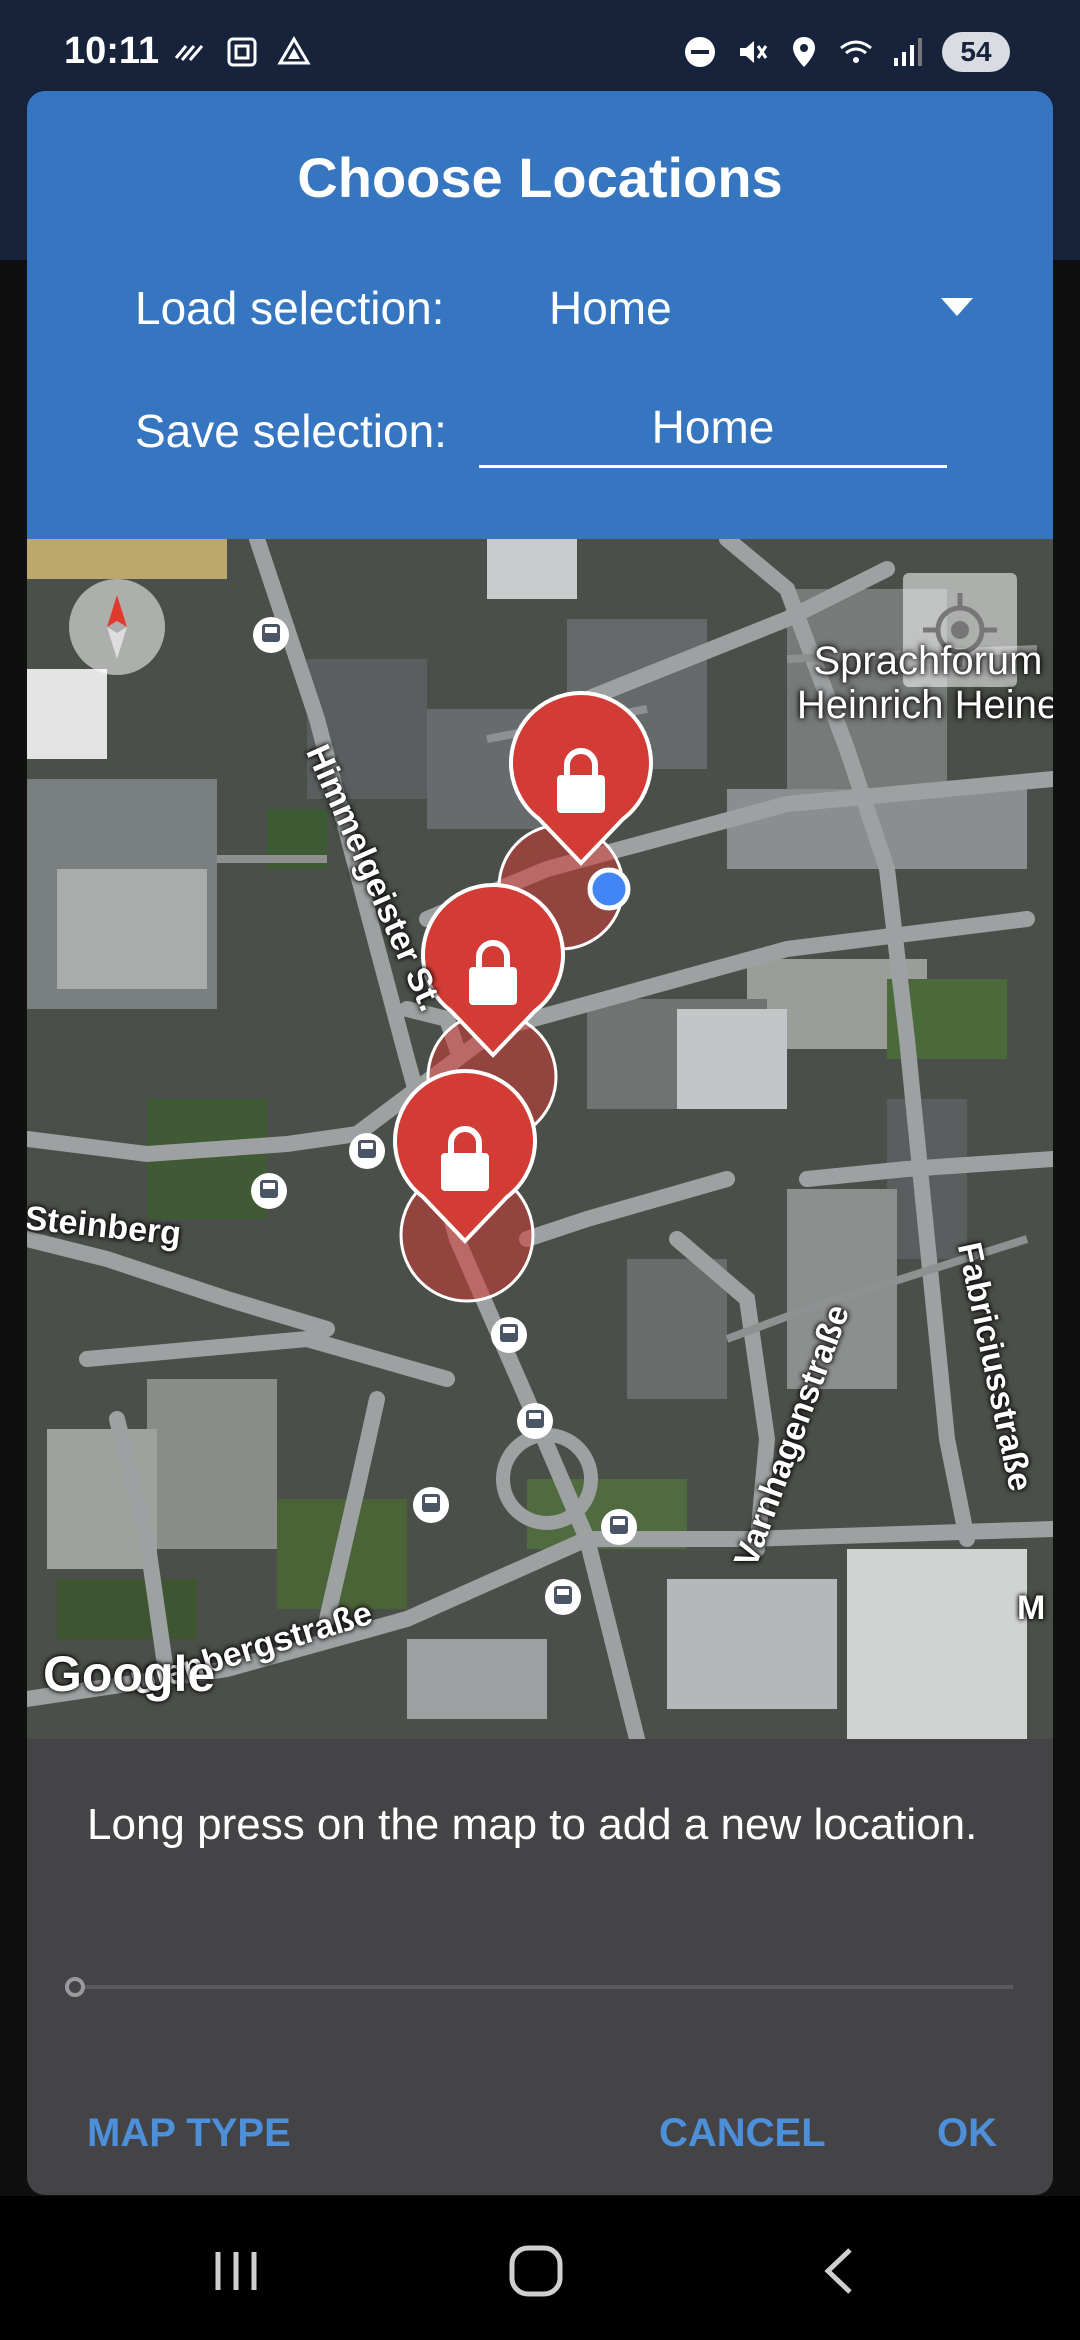 This screenshot has width=1080, height=2340. What do you see at coordinates (75, 1987) in the screenshot?
I see `radius-slider-thumb` at bounding box center [75, 1987].